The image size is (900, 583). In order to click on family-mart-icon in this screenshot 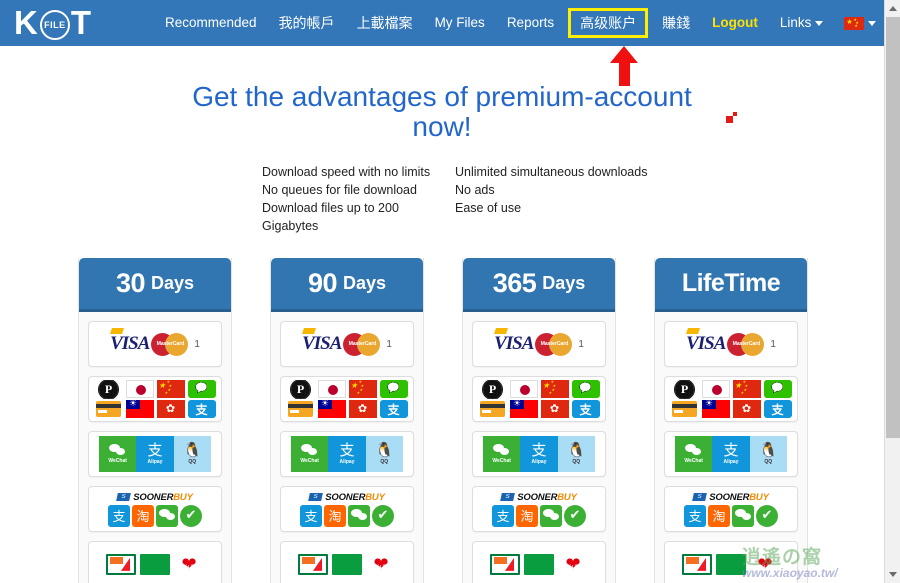, I will do `click(539, 564)`.